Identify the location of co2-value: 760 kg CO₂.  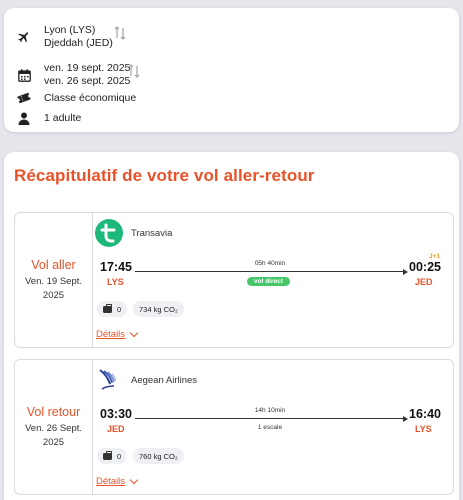
(158, 456).